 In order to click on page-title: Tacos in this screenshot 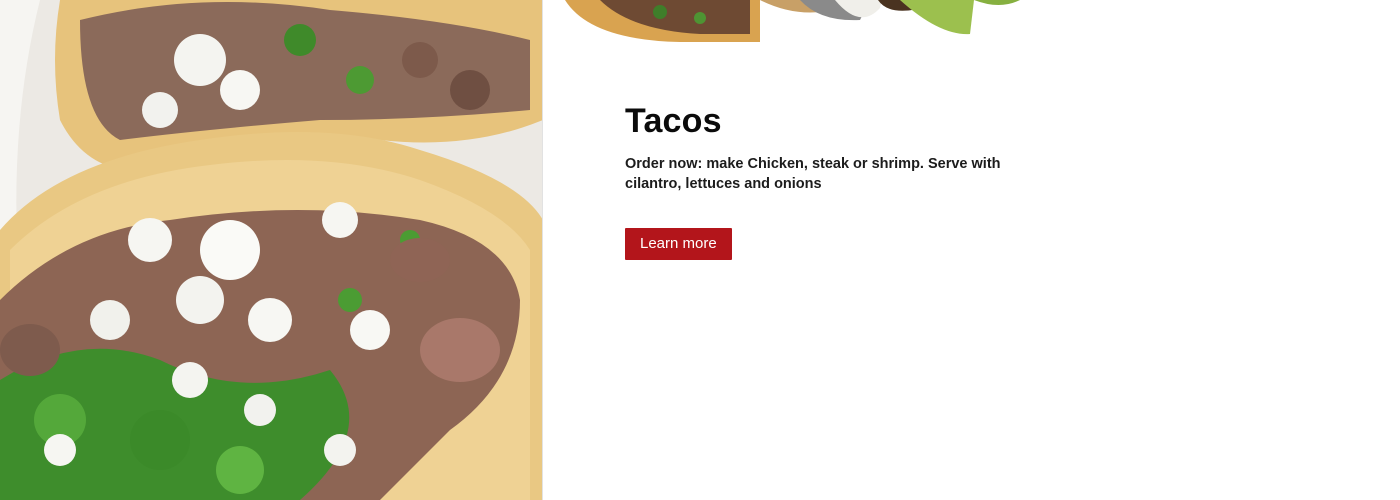, I will do `click(673, 121)`.